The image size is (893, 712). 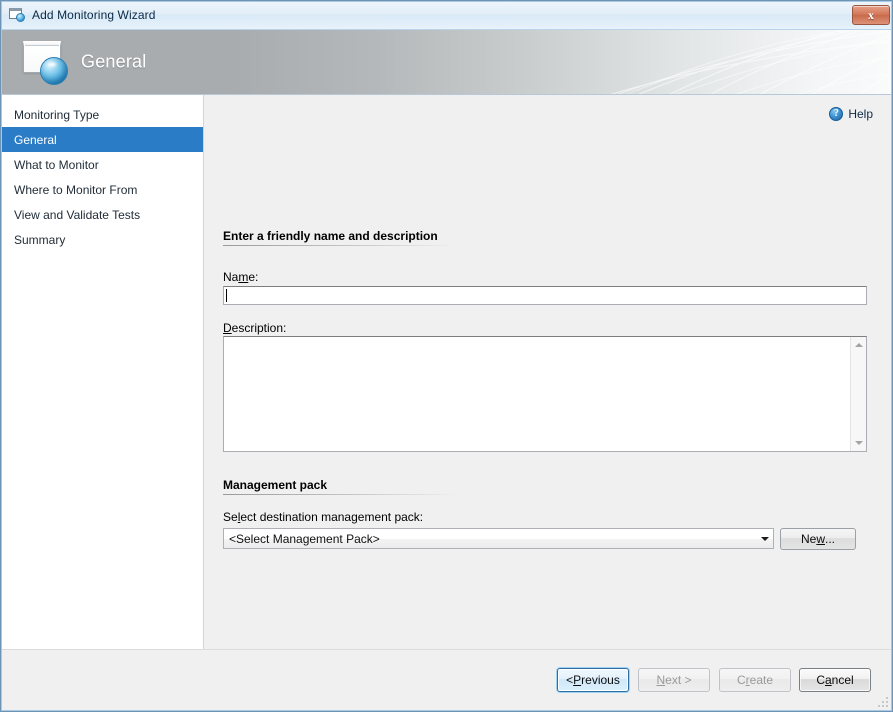 I want to click on section-heading-friendly-name: Enter a friendly name and description, so click(x=338, y=237).